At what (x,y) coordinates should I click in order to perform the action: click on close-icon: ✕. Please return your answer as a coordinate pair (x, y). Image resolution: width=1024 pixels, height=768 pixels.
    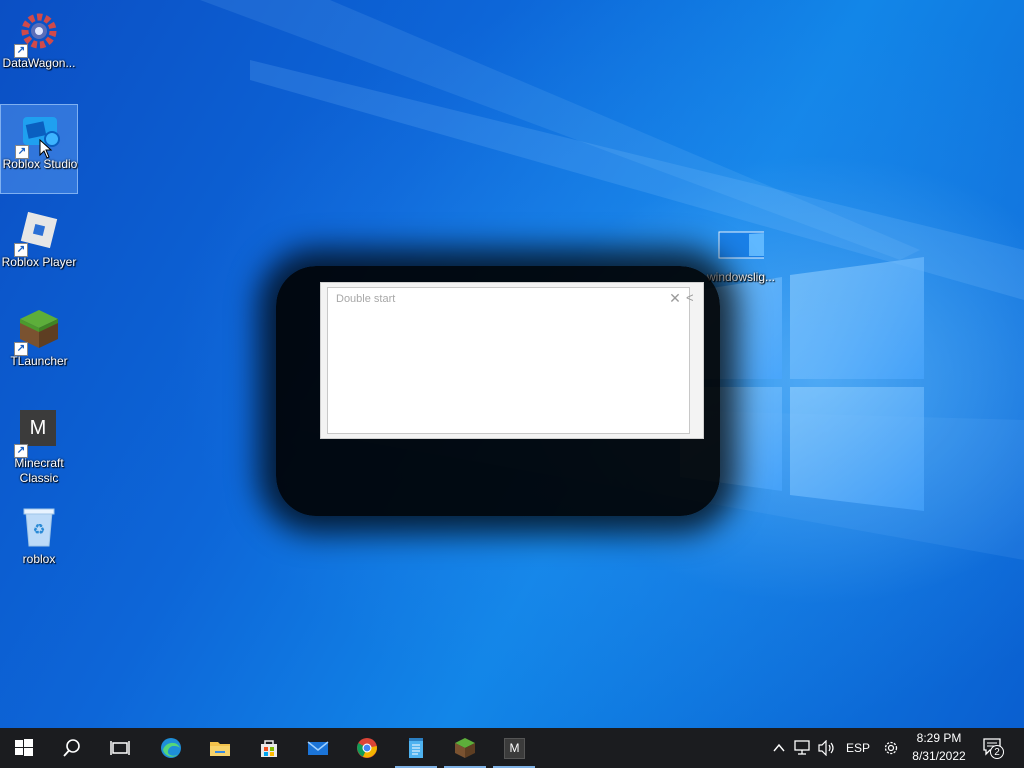
    Looking at the image, I should click on (675, 298).